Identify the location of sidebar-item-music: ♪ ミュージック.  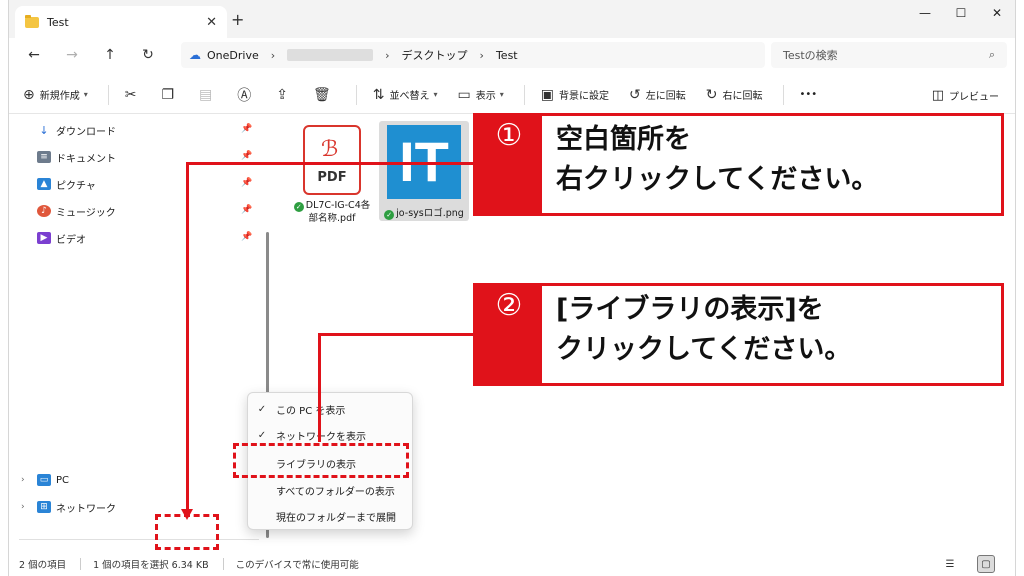
(76, 211).